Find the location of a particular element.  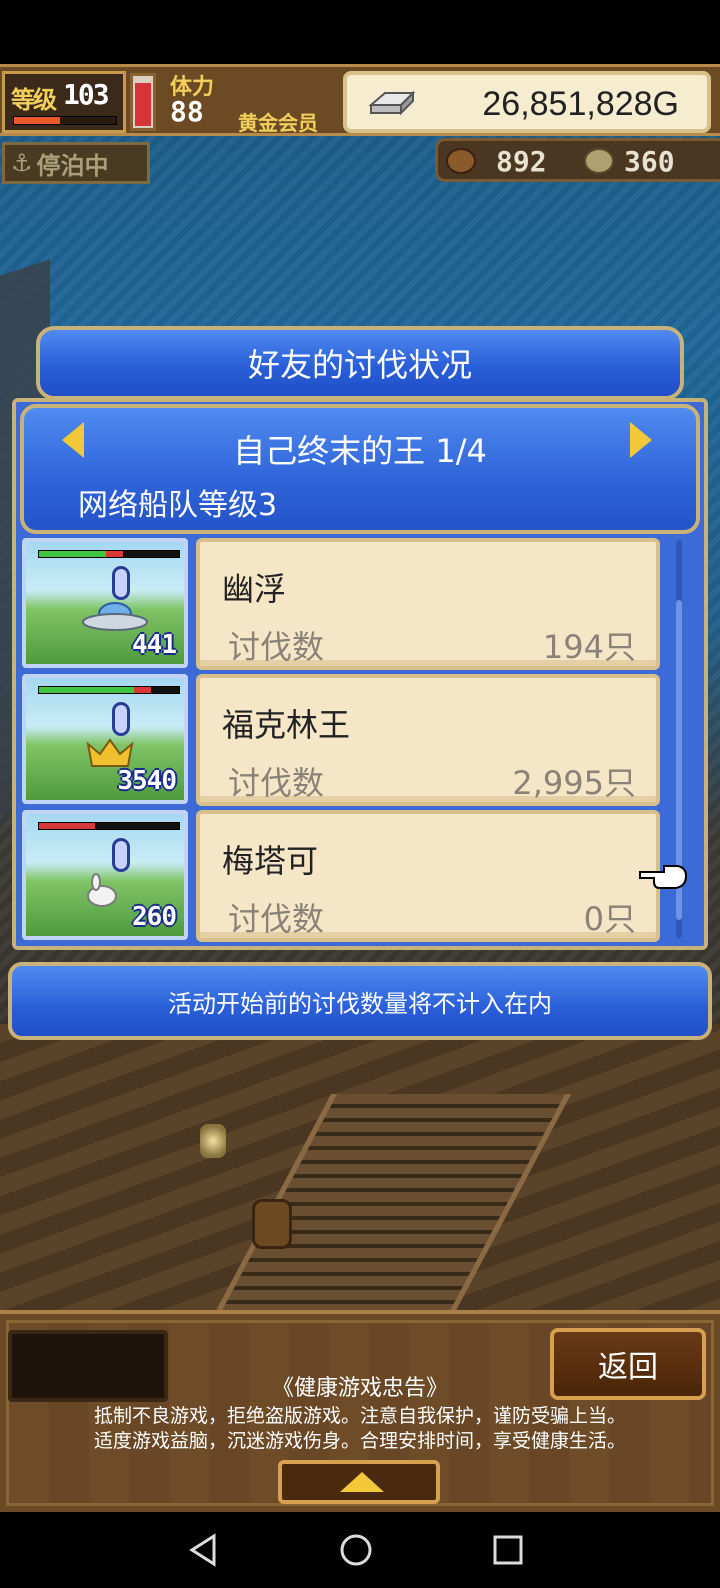

friend-name: 梅塔可 is located at coordinates (270, 861).